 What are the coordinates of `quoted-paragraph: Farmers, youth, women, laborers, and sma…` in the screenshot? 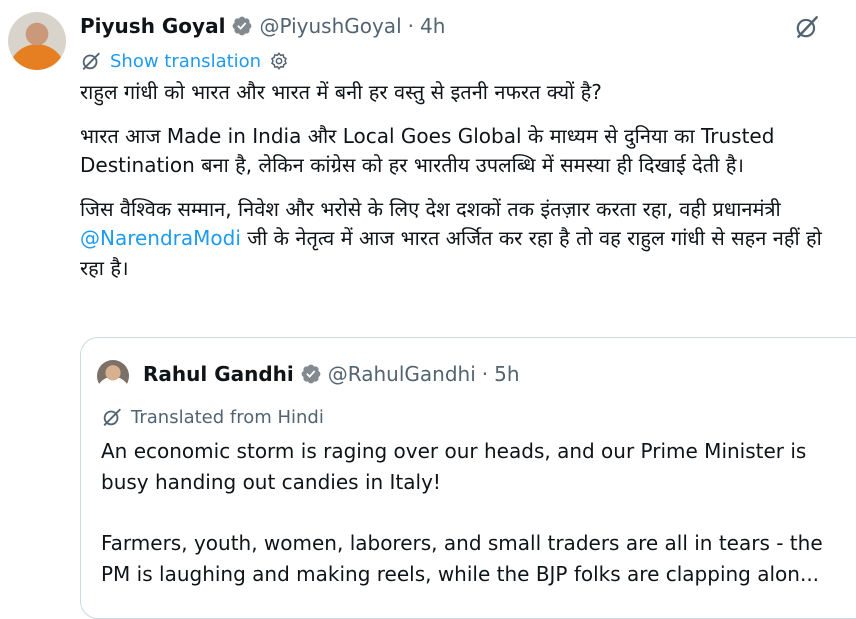 It's located at (462, 558).